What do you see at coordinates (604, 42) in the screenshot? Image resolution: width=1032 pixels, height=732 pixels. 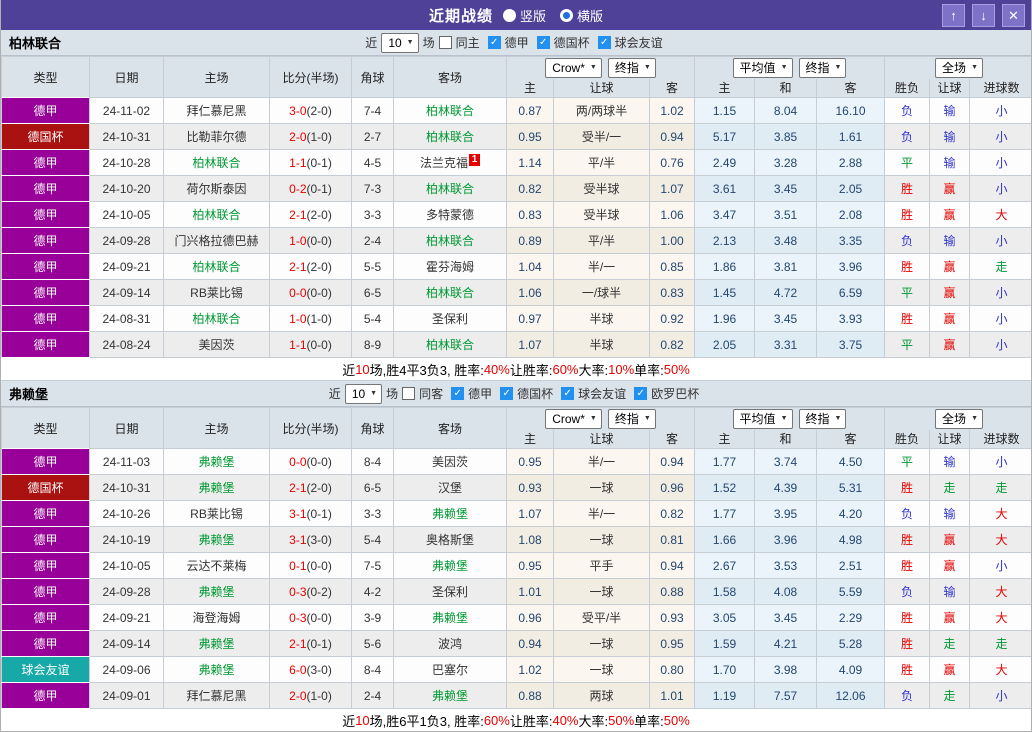 I see `league3-checkbox: ✓` at bounding box center [604, 42].